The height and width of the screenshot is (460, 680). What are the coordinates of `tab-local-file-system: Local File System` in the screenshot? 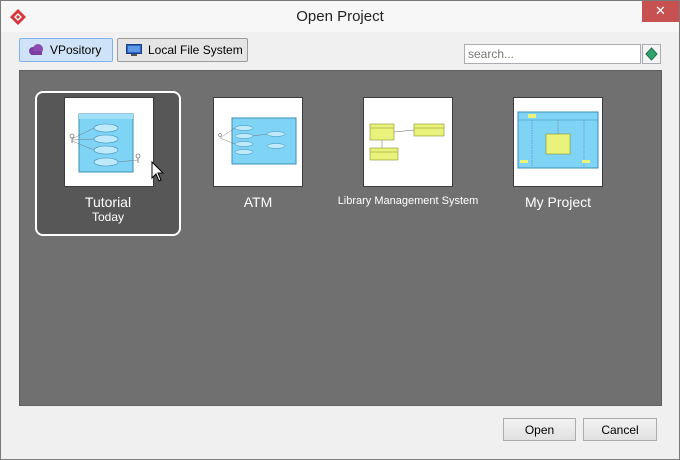 It's located at (182, 50).